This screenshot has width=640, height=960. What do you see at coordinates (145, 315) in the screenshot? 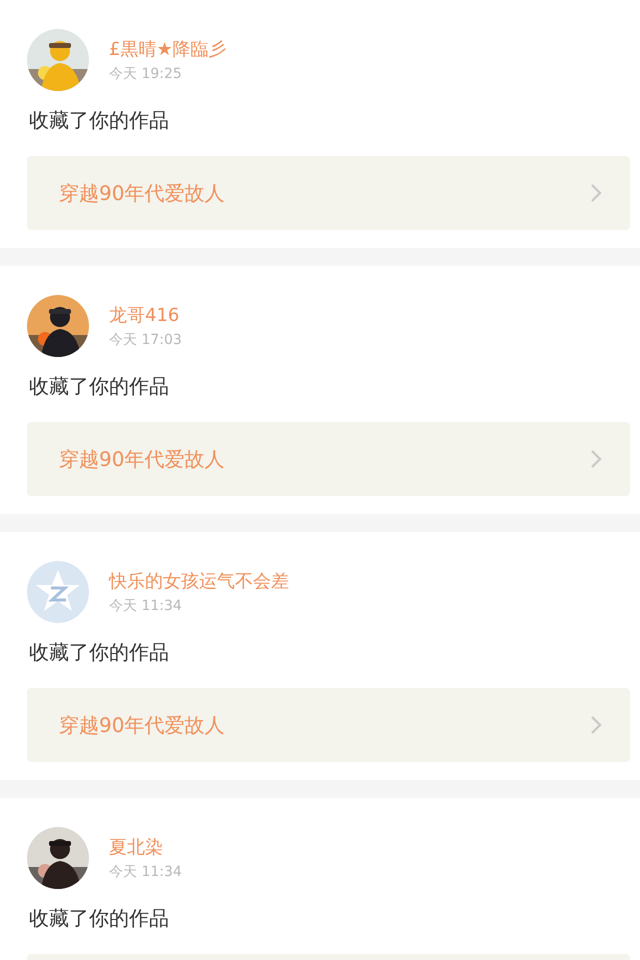
I see `user-name: 龙哥416` at bounding box center [145, 315].